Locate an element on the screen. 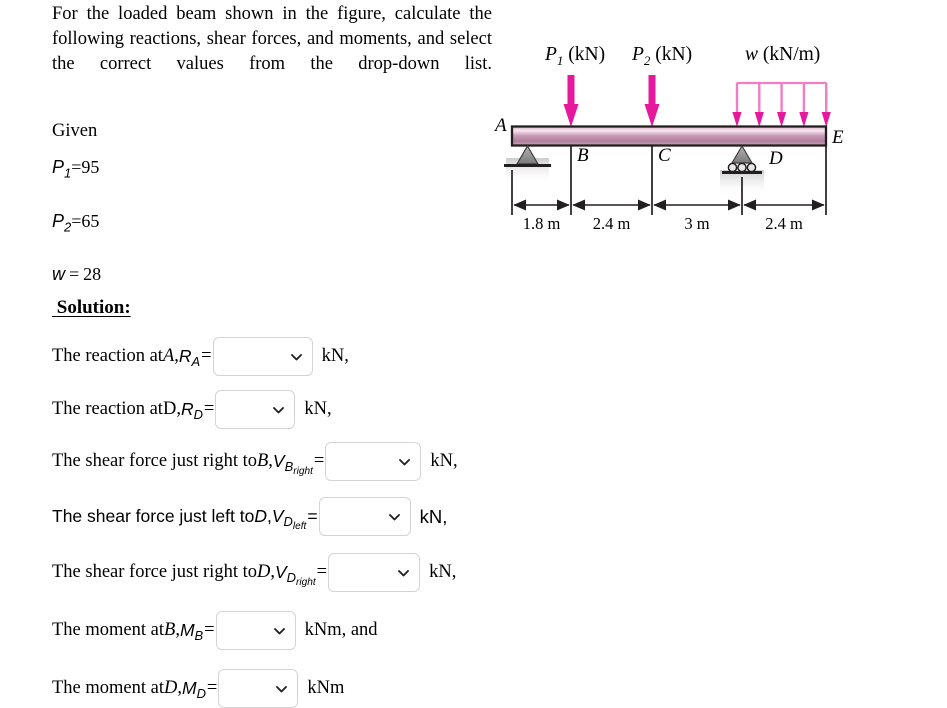  given-value-p1: 95 is located at coordinates (90, 167).